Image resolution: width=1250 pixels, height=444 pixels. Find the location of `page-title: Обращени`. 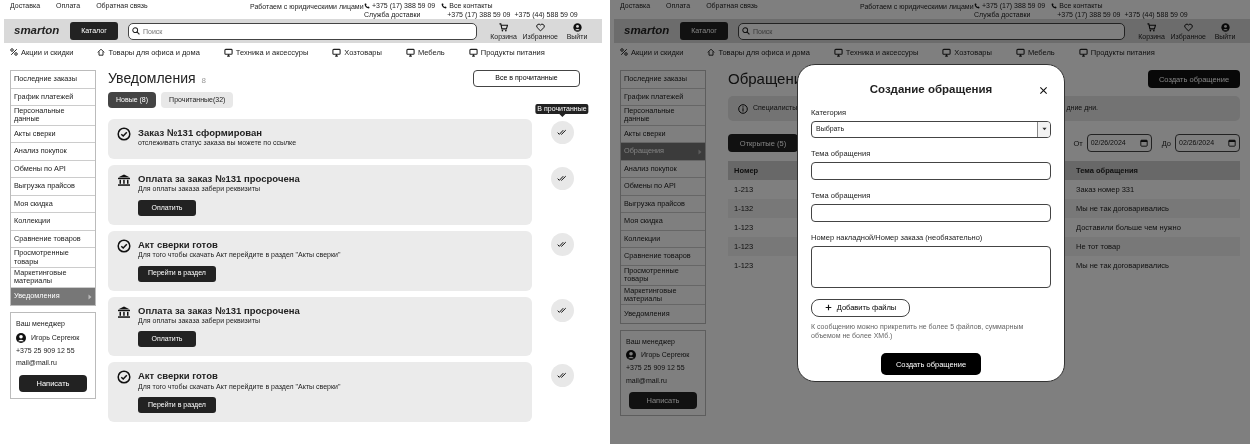

page-title: Обращени is located at coordinates (765, 79).